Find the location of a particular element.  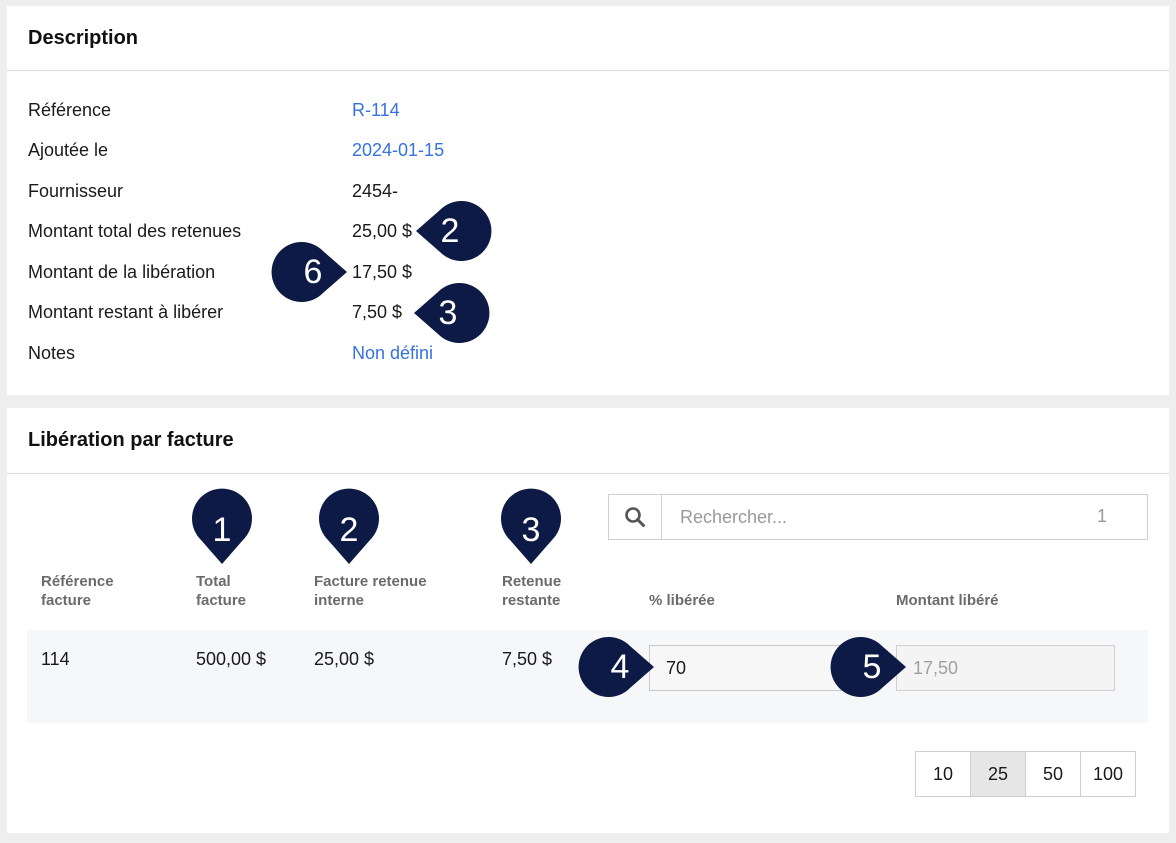

marker-1: 1 is located at coordinates (222, 526).